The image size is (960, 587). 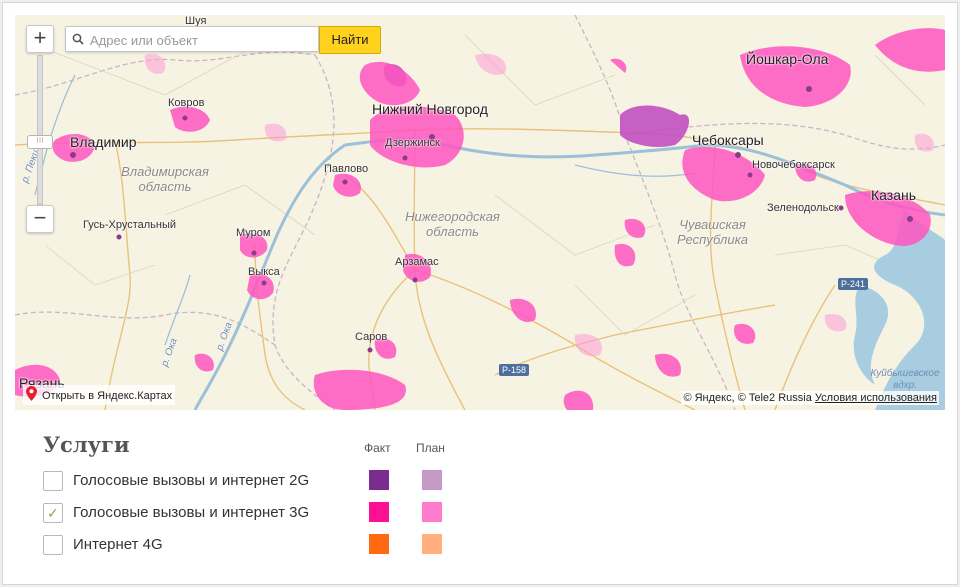 I want to click on search-input, so click(x=203, y=40).